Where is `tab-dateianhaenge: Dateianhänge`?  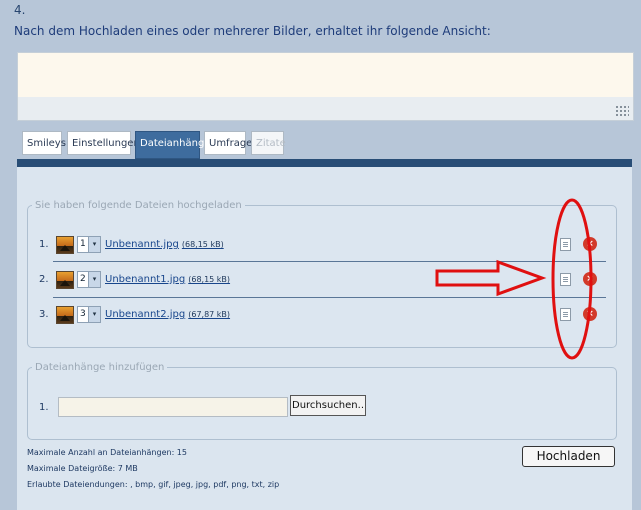
tab-dateianhaenge: Dateianhänge is located at coordinates (172, 145).